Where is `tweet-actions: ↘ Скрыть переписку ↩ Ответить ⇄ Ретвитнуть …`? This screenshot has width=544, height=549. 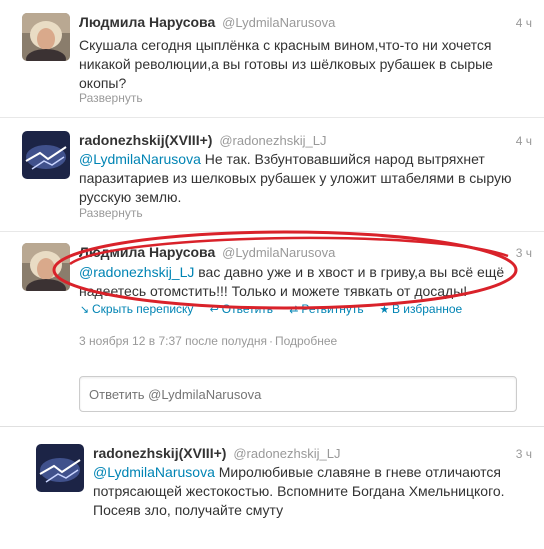
tweet-actions: ↘ Скрыть переписку ↩ Ответить ⇄ Ретвитнуть … is located at coordinates (276, 309).